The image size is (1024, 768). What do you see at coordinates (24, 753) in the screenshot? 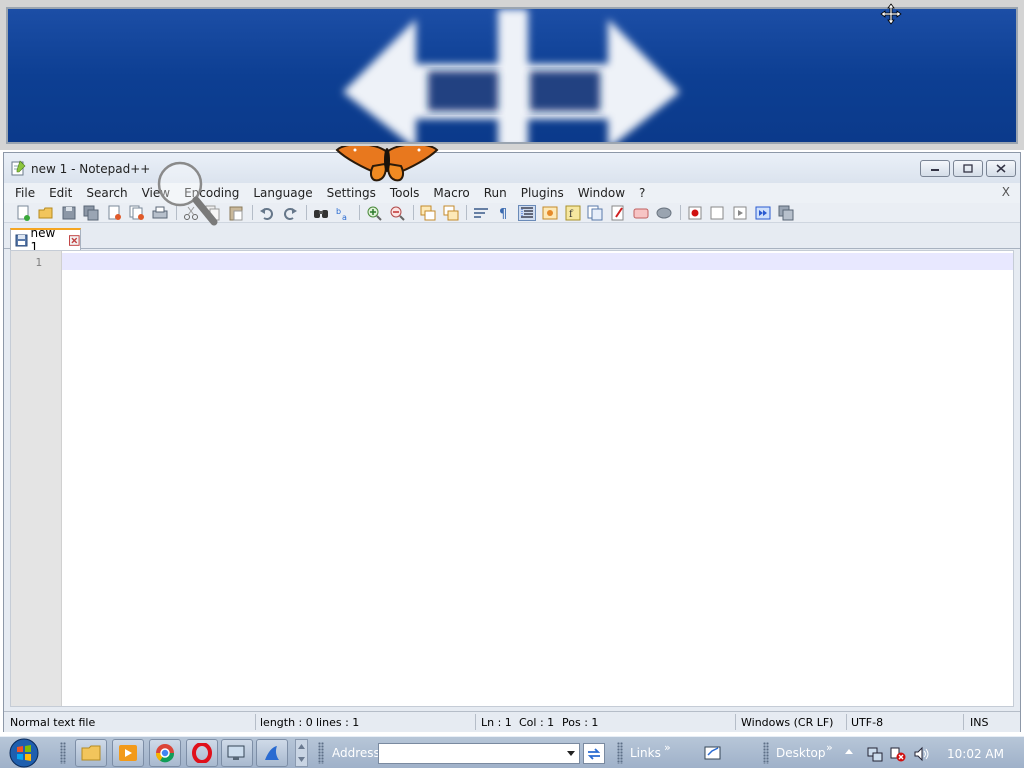
I see `start-button-icon` at bounding box center [24, 753].